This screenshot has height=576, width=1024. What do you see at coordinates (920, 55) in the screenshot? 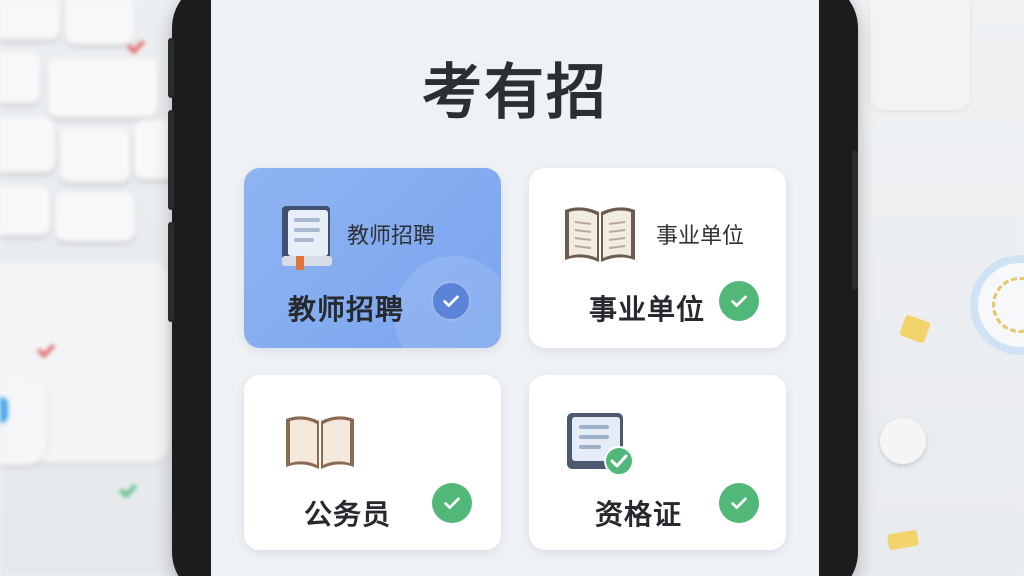
I see `background-object` at bounding box center [920, 55].